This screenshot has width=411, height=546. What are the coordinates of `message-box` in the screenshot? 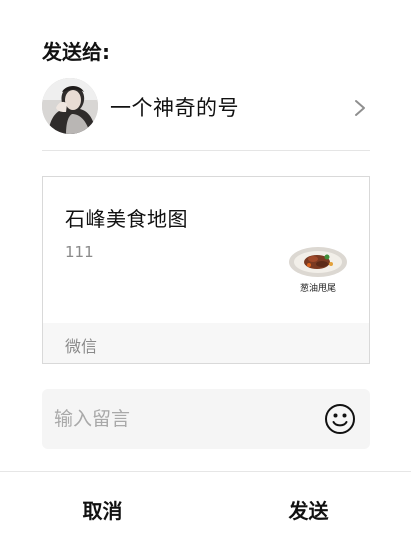 It's located at (206, 419).